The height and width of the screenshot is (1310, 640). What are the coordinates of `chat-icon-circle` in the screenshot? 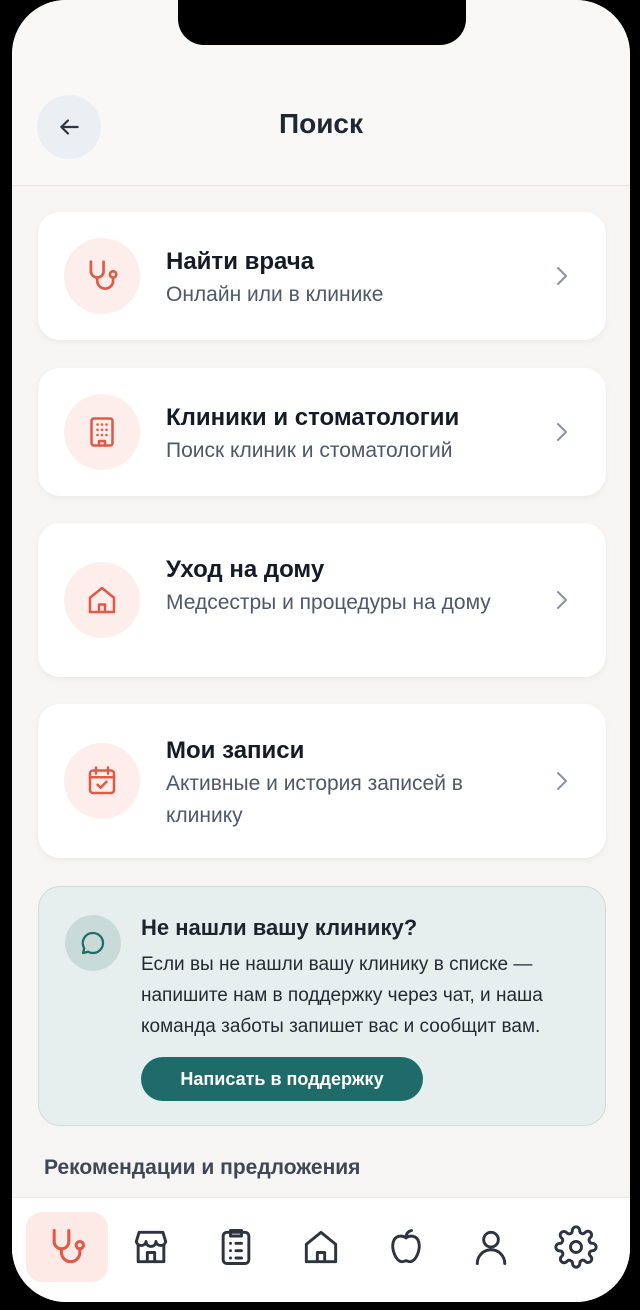 It's located at (93, 943).